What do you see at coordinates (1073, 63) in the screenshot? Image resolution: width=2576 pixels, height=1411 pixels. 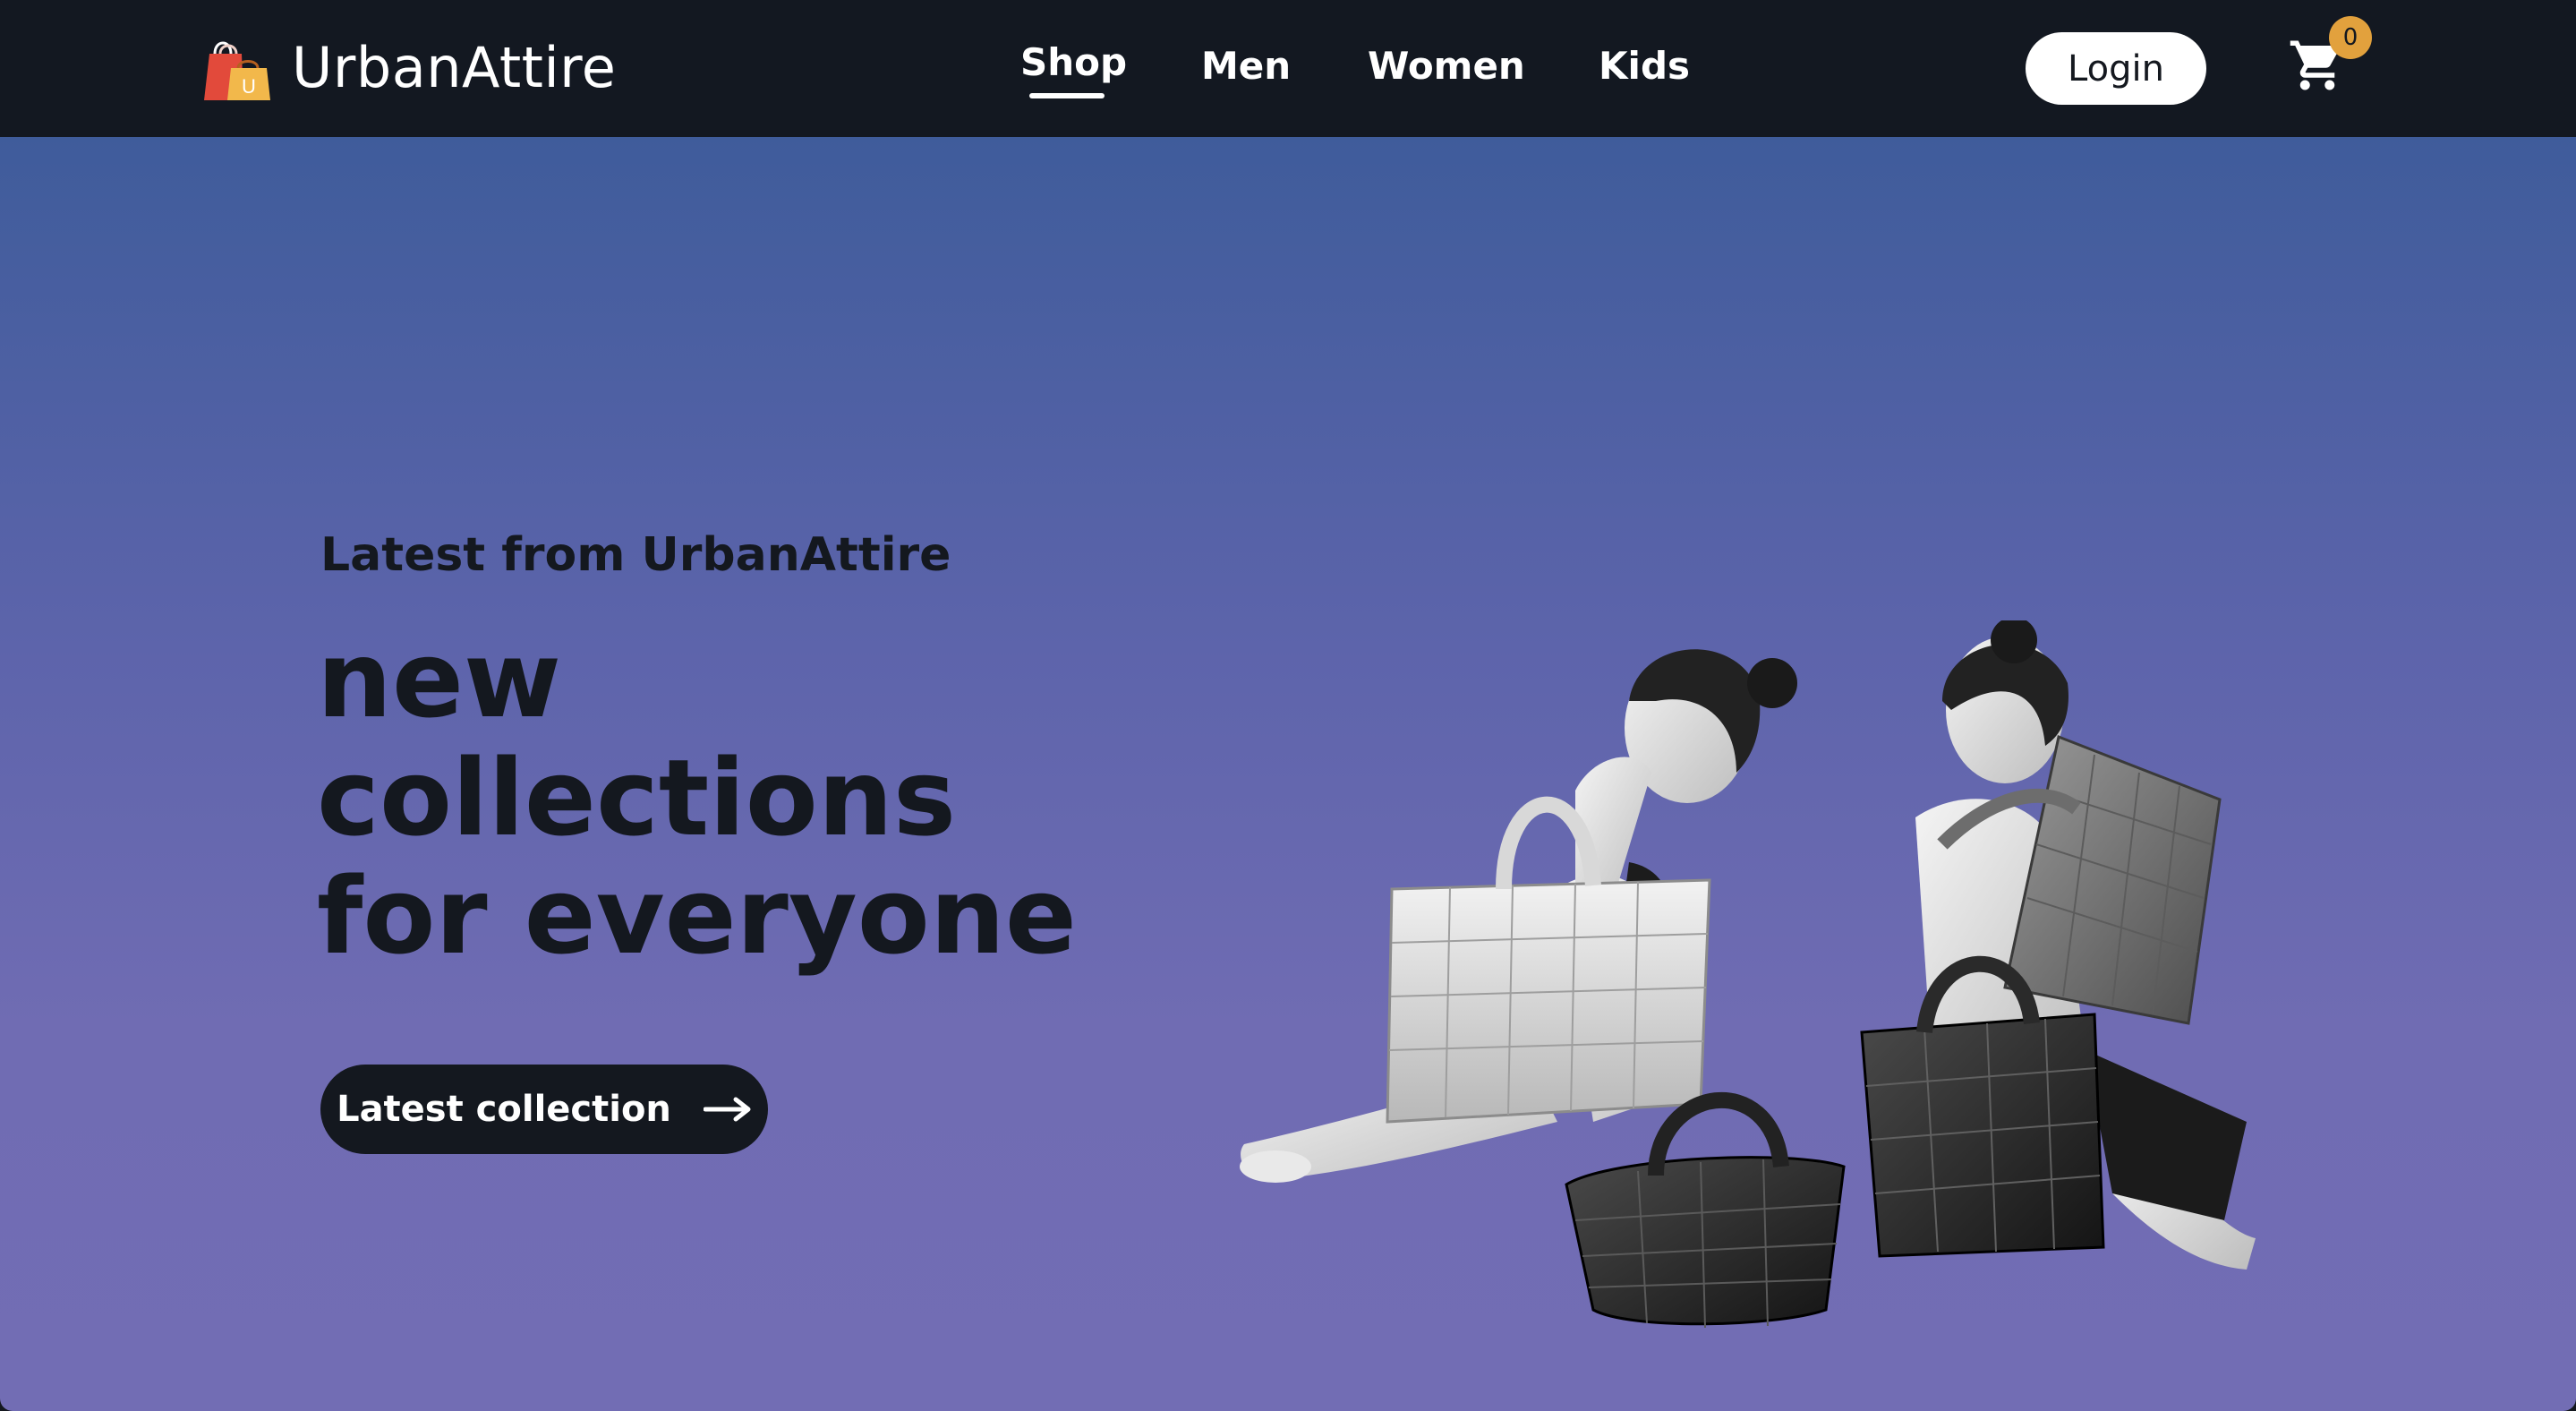 I see `nav-link-shop: Shop` at bounding box center [1073, 63].